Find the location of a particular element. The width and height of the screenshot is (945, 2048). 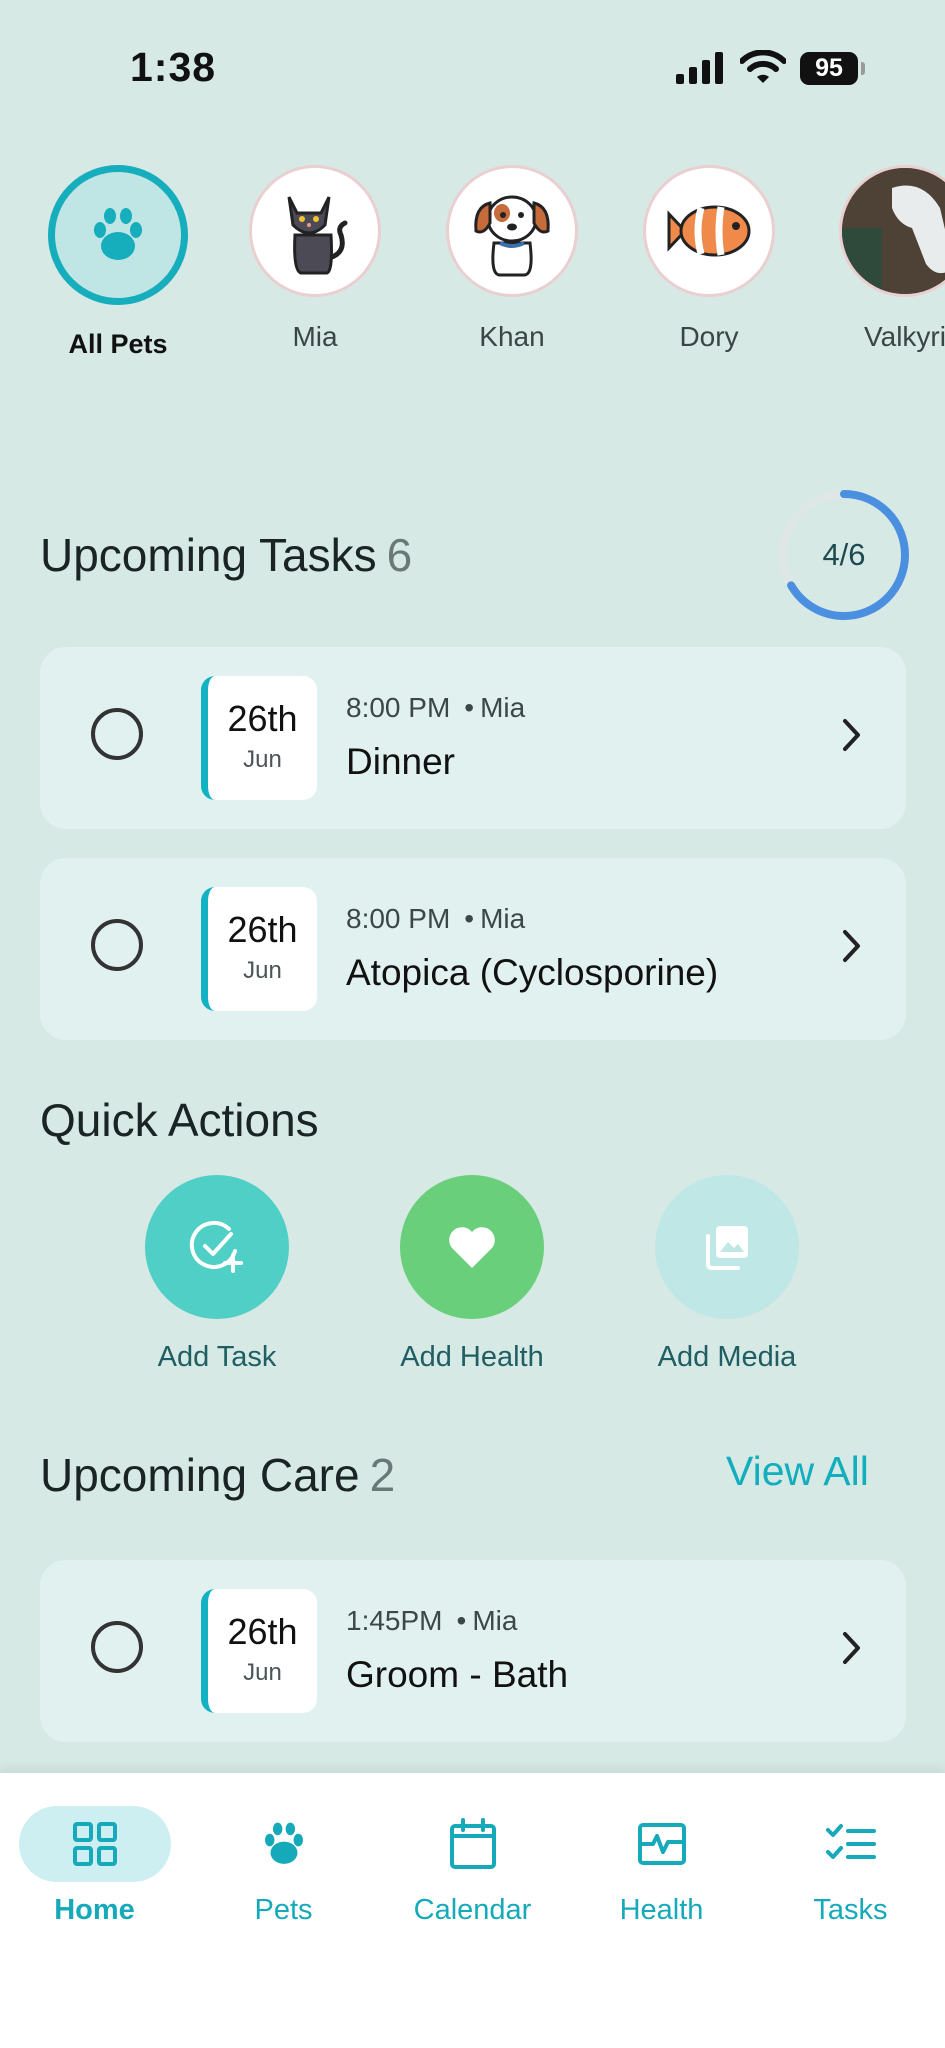

pet-avatar-valkyri is located at coordinates (892, 231).